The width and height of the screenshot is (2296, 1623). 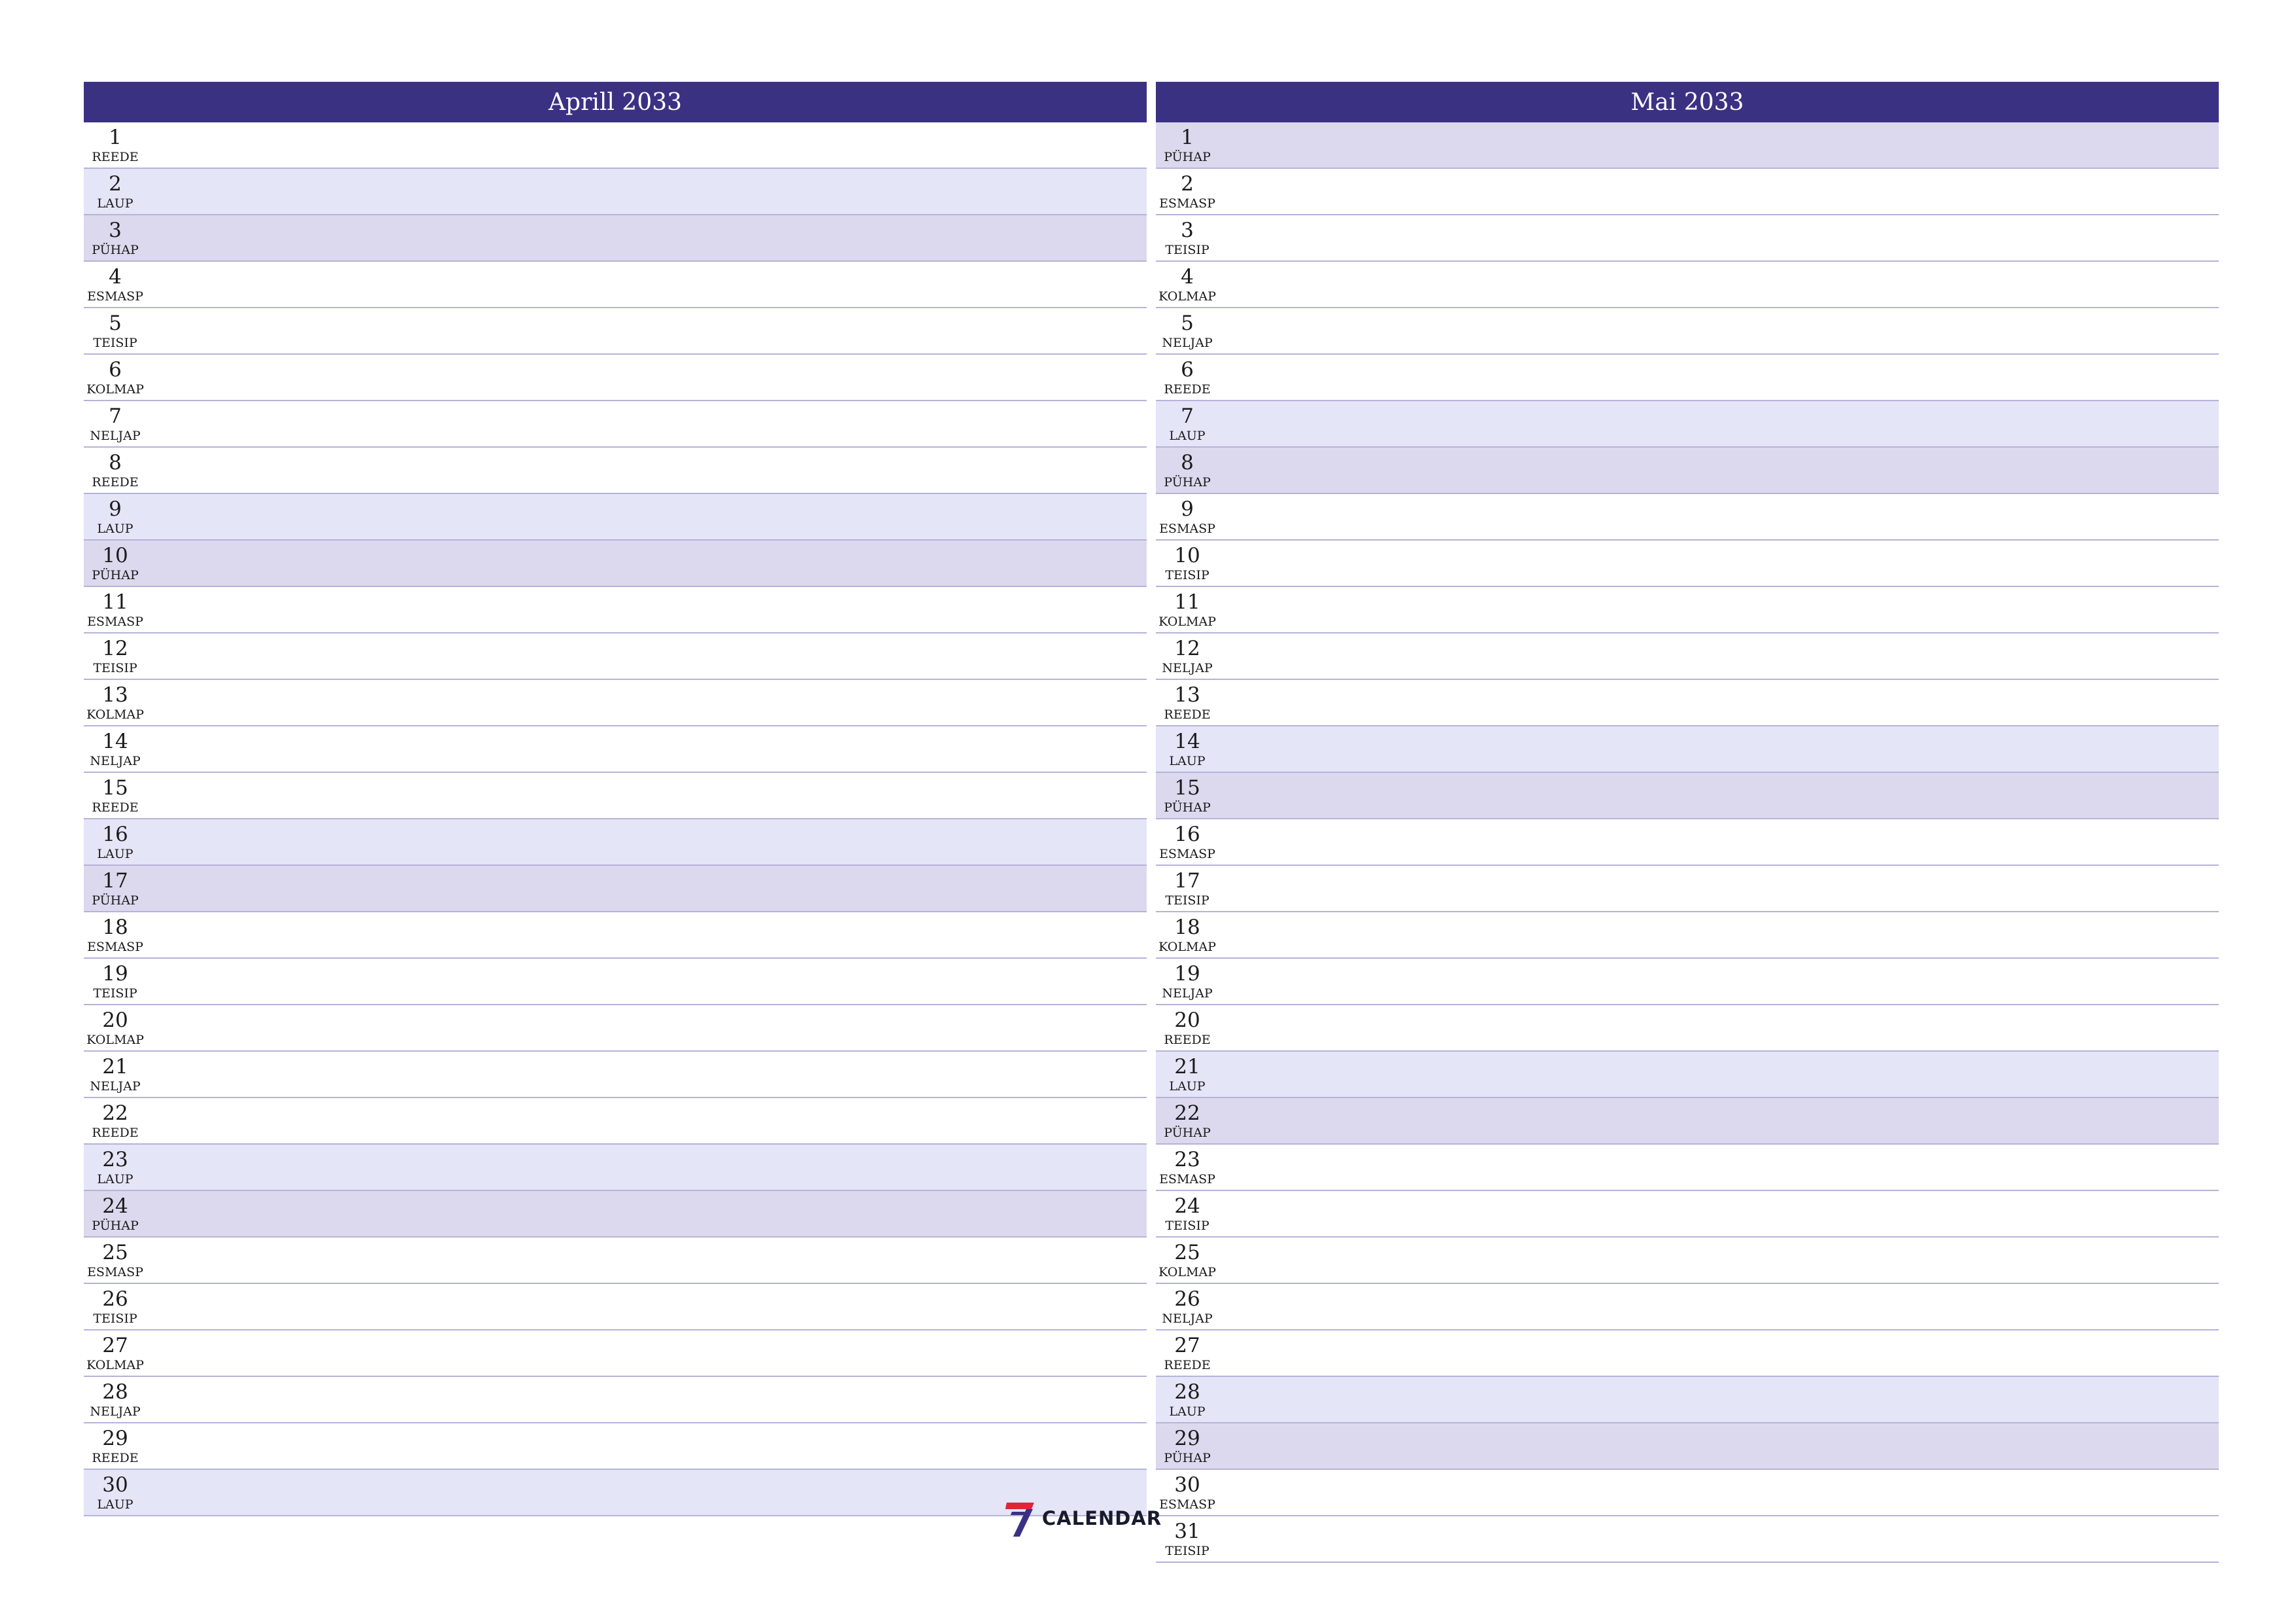 What do you see at coordinates (1187, 1020) in the screenshot?
I see `day-number: 20` at bounding box center [1187, 1020].